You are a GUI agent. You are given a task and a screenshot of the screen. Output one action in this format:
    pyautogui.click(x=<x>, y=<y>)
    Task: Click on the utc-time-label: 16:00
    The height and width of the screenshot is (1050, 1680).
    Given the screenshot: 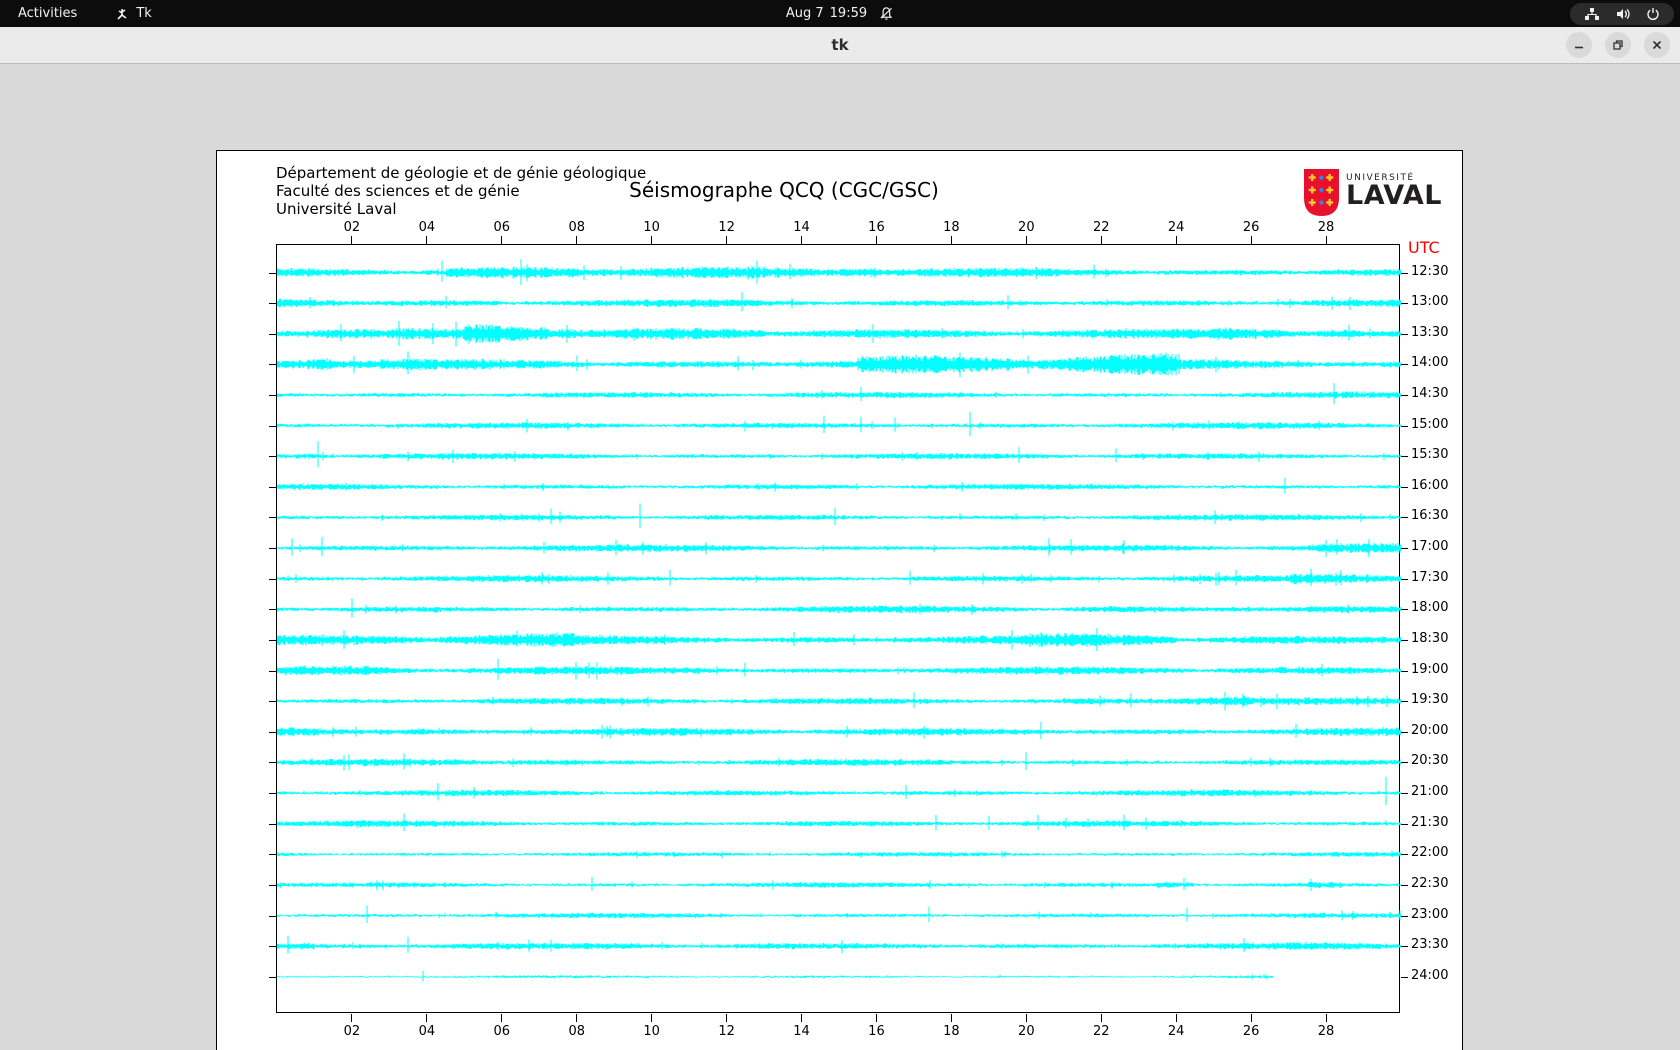 What is the action you would take?
    pyautogui.click(x=1430, y=485)
    